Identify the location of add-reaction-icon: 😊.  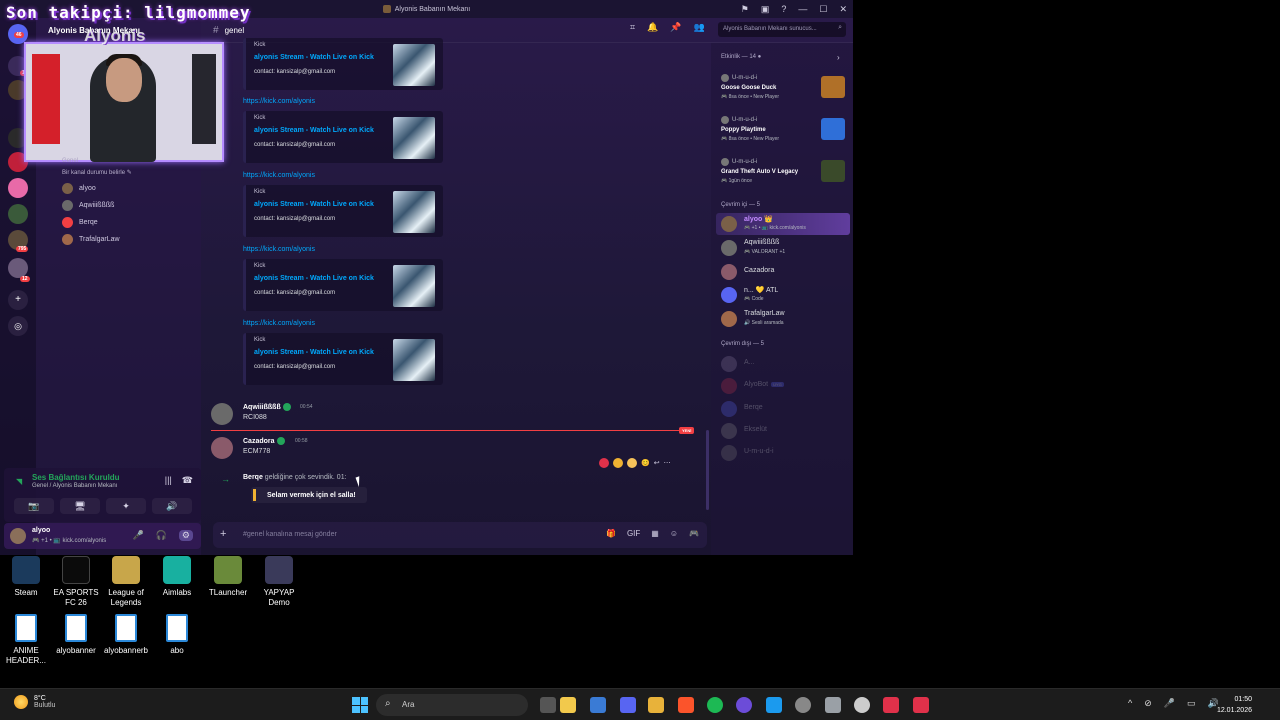
(645, 463).